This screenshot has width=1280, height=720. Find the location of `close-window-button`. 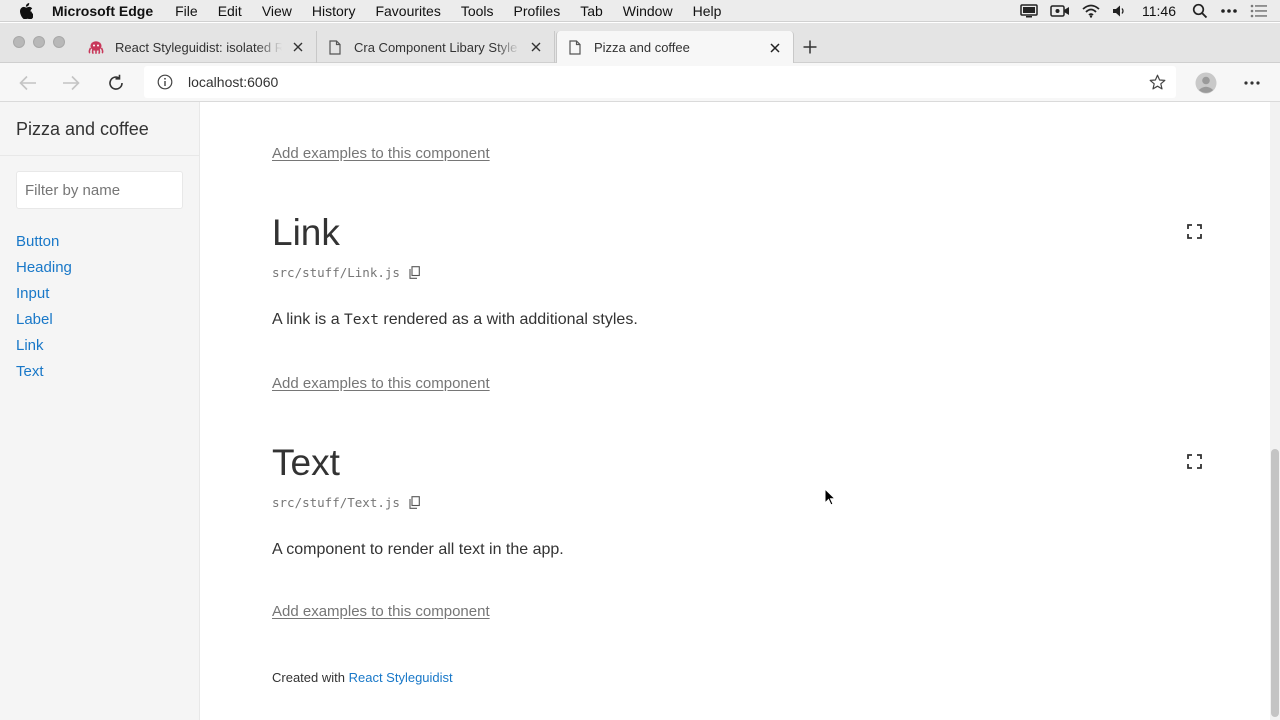

close-window-button is located at coordinates (19, 42).